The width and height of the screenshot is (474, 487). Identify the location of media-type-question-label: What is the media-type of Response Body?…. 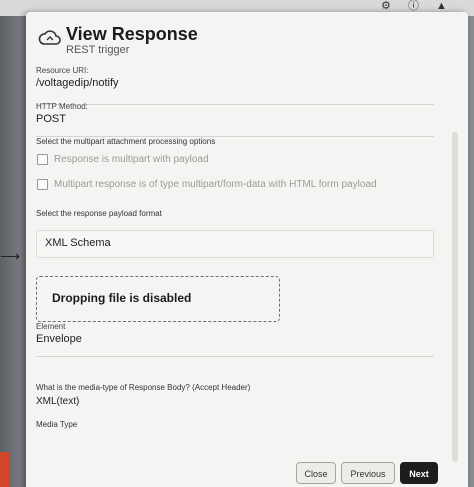
(143, 387).